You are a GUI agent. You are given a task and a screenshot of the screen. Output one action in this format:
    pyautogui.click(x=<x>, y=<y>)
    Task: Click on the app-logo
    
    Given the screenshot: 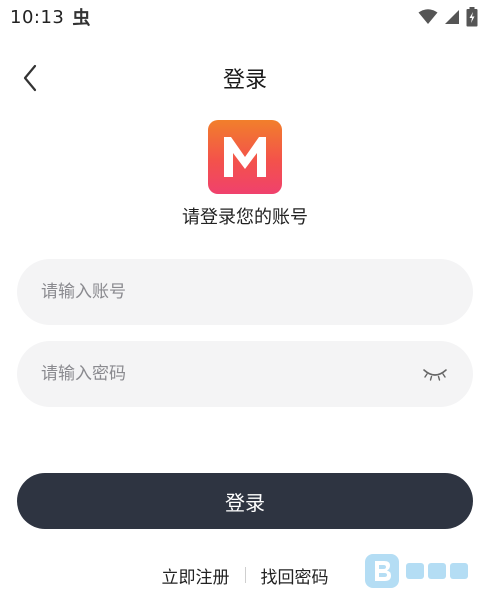 What is the action you would take?
    pyautogui.click(x=245, y=157)
    